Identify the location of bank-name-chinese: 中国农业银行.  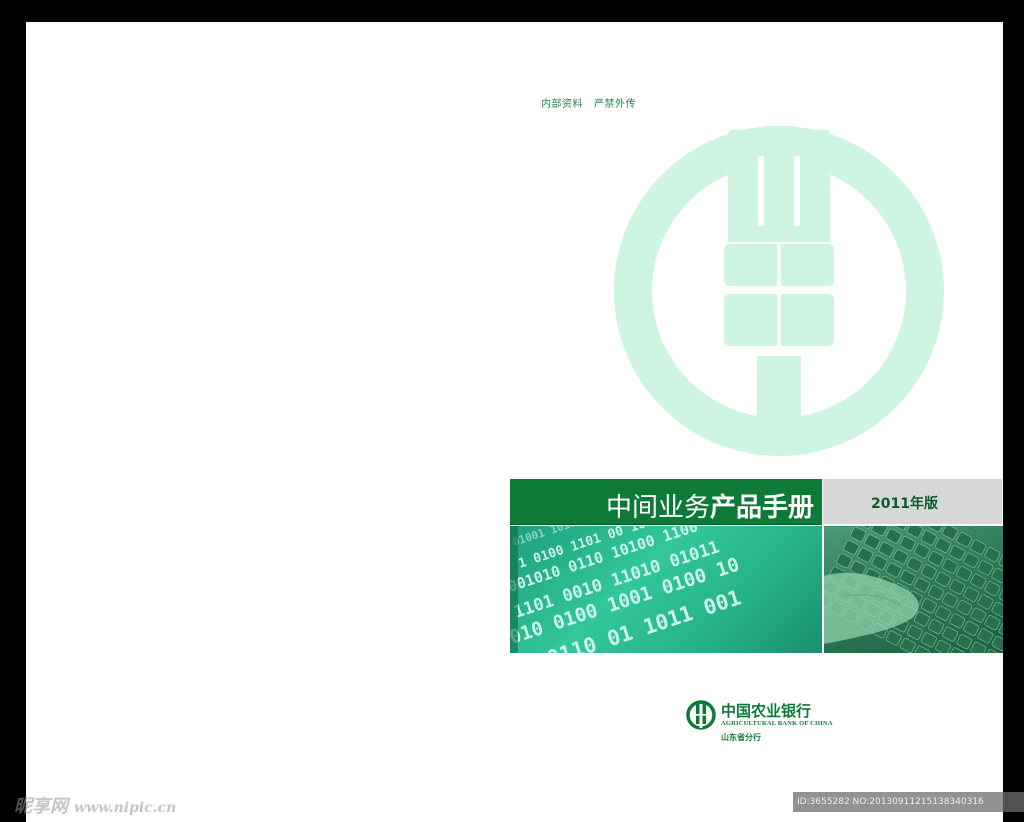
(766, 711).